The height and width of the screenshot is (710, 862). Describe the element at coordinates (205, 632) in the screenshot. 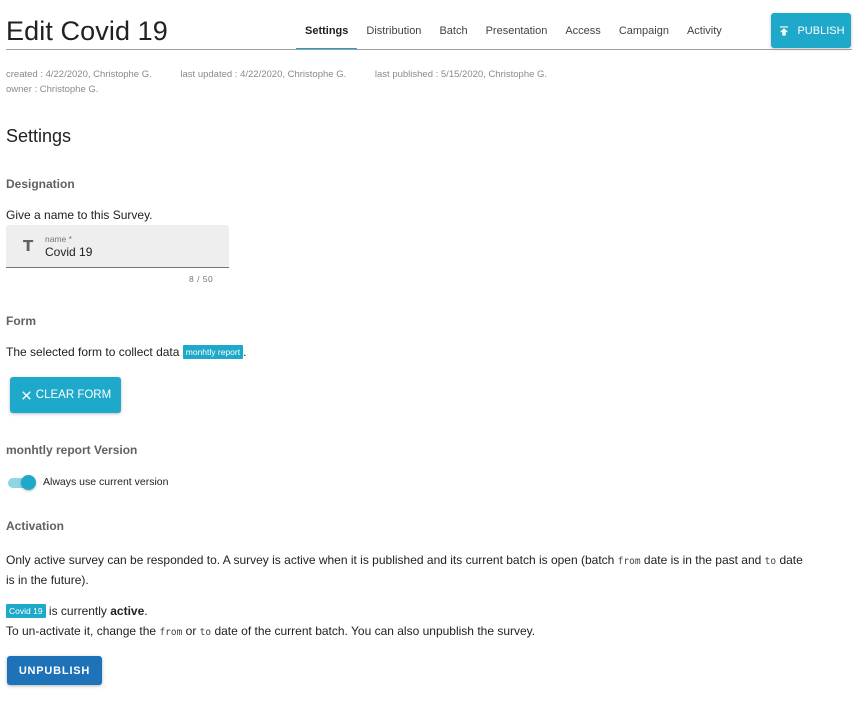

I see `howto-code-to: to` at that location.